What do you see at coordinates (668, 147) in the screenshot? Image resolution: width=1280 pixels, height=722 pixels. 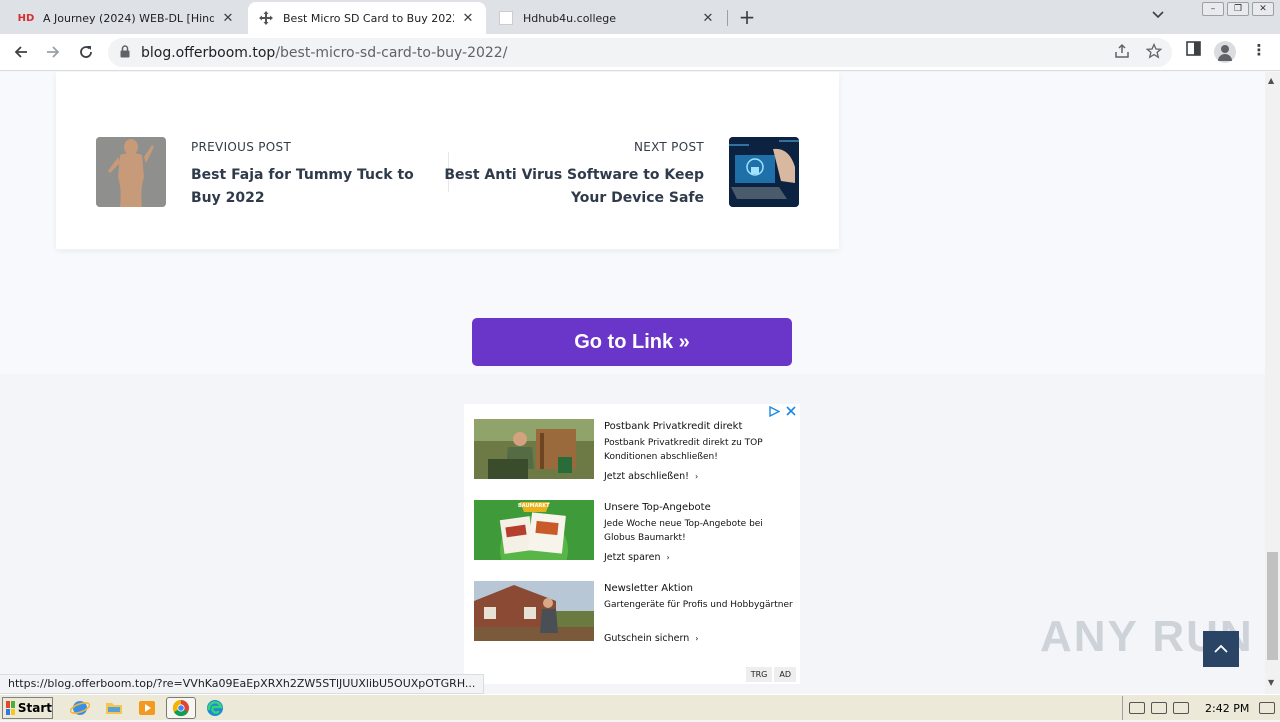 I see `next-post-label: NEXT POST` at bounding box center [668, 147].